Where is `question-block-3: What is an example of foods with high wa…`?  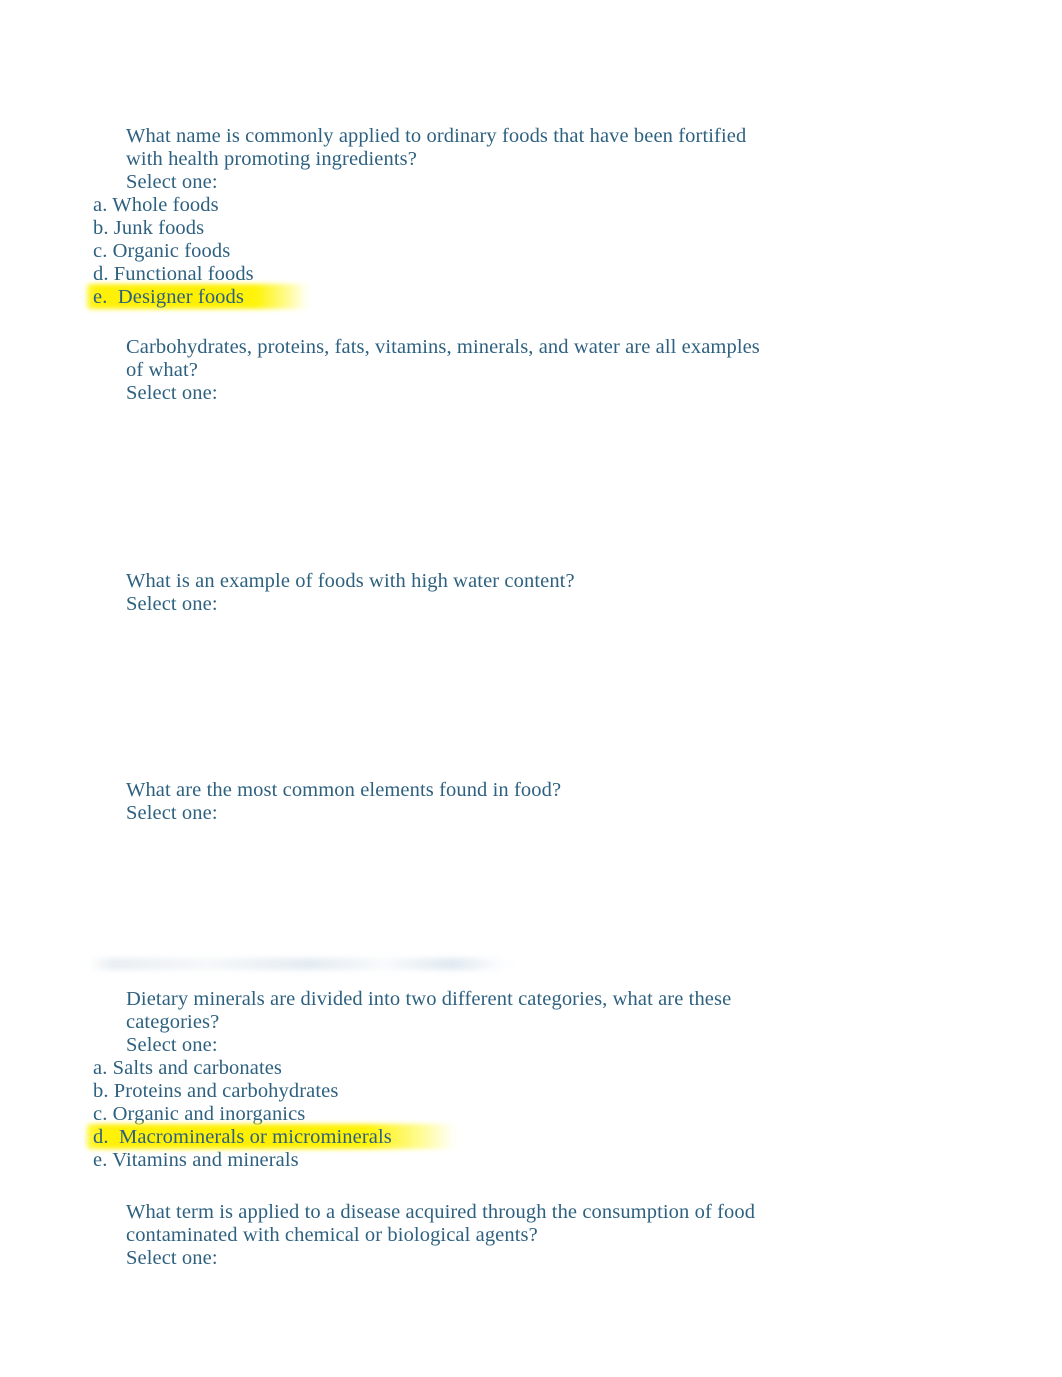 question-block-3: What is an example of foods with high wa… is located at coordinates (531, 593).